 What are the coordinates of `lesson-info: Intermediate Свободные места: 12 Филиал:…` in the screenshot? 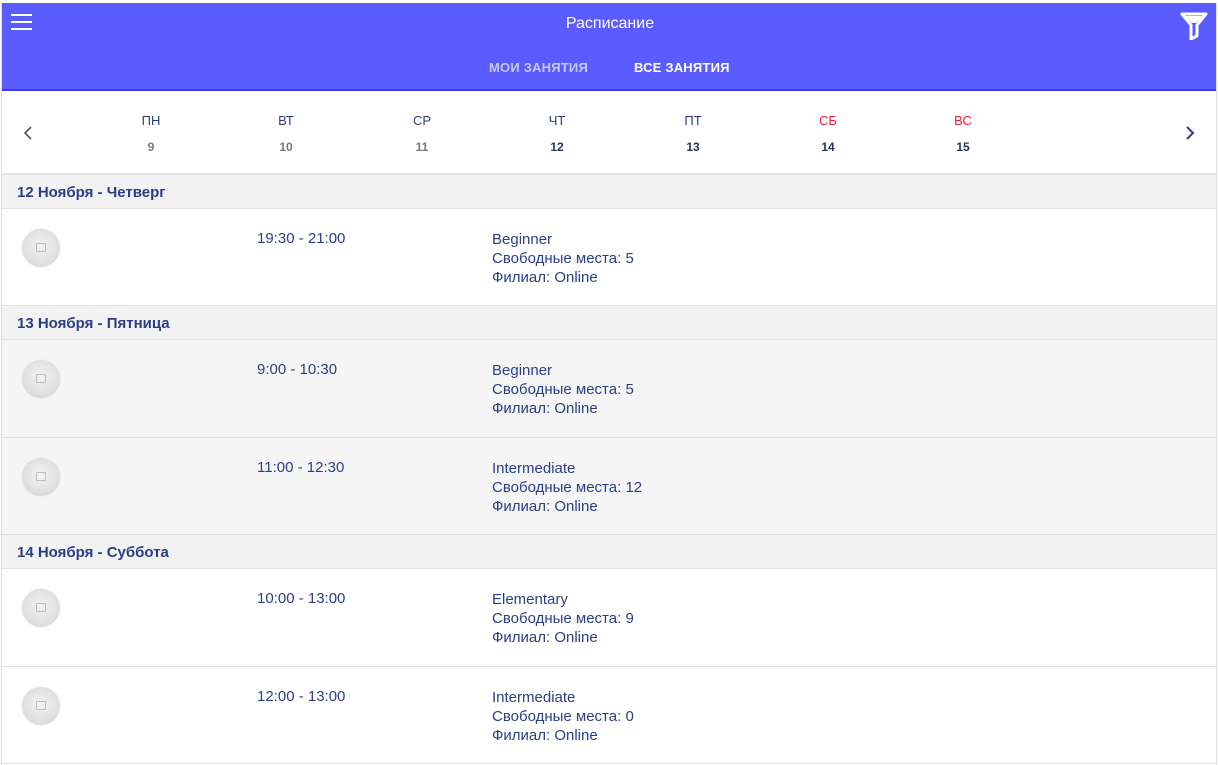 It's located at (567, 487).